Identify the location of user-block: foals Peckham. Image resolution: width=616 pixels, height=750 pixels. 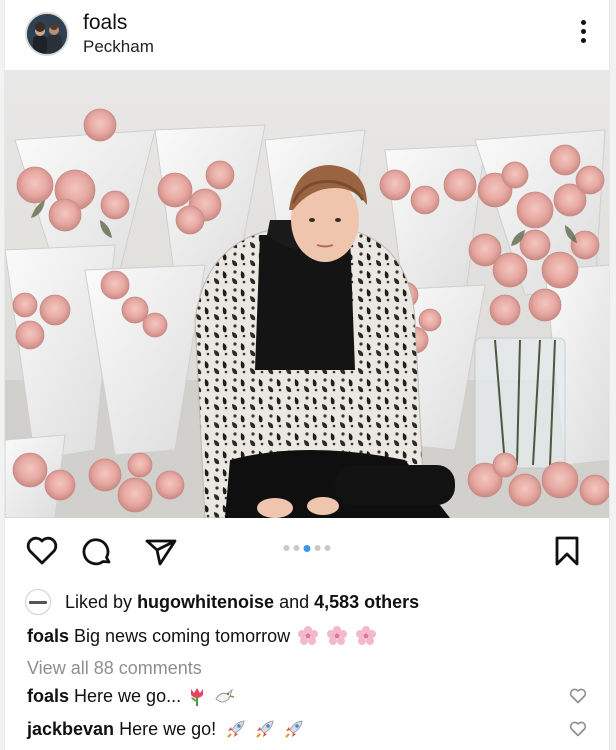
(118, 34).